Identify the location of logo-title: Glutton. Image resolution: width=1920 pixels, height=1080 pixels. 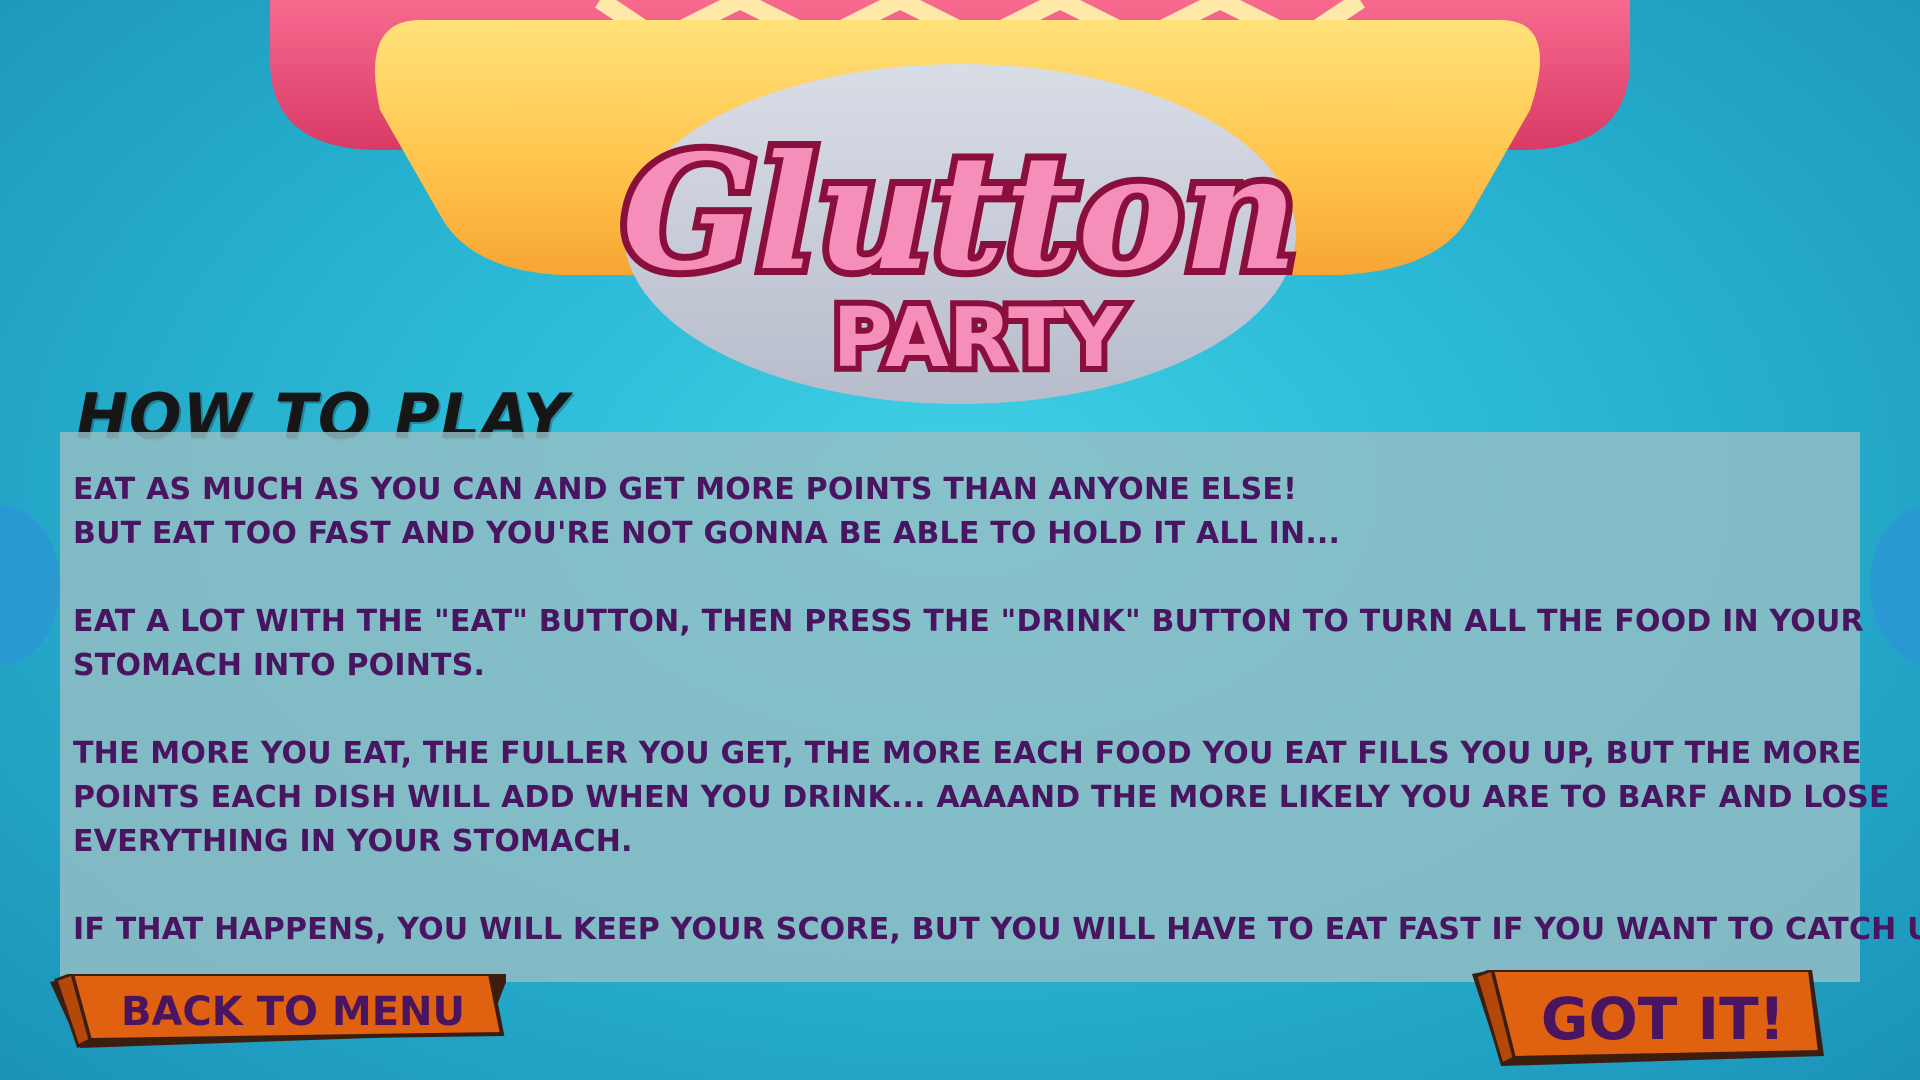
(960, 213).